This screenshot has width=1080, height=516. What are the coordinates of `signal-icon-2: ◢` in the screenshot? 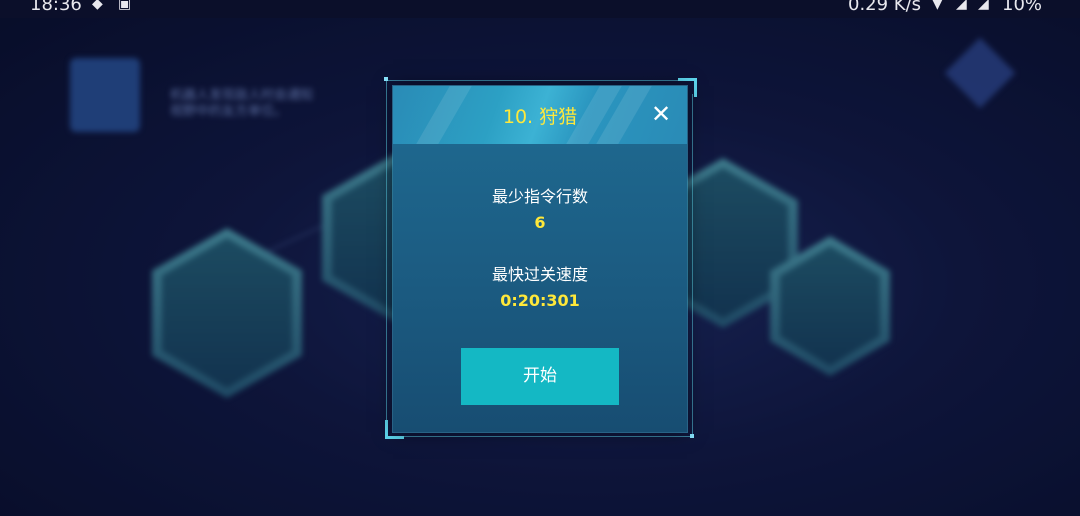 It's located at (983, 6).